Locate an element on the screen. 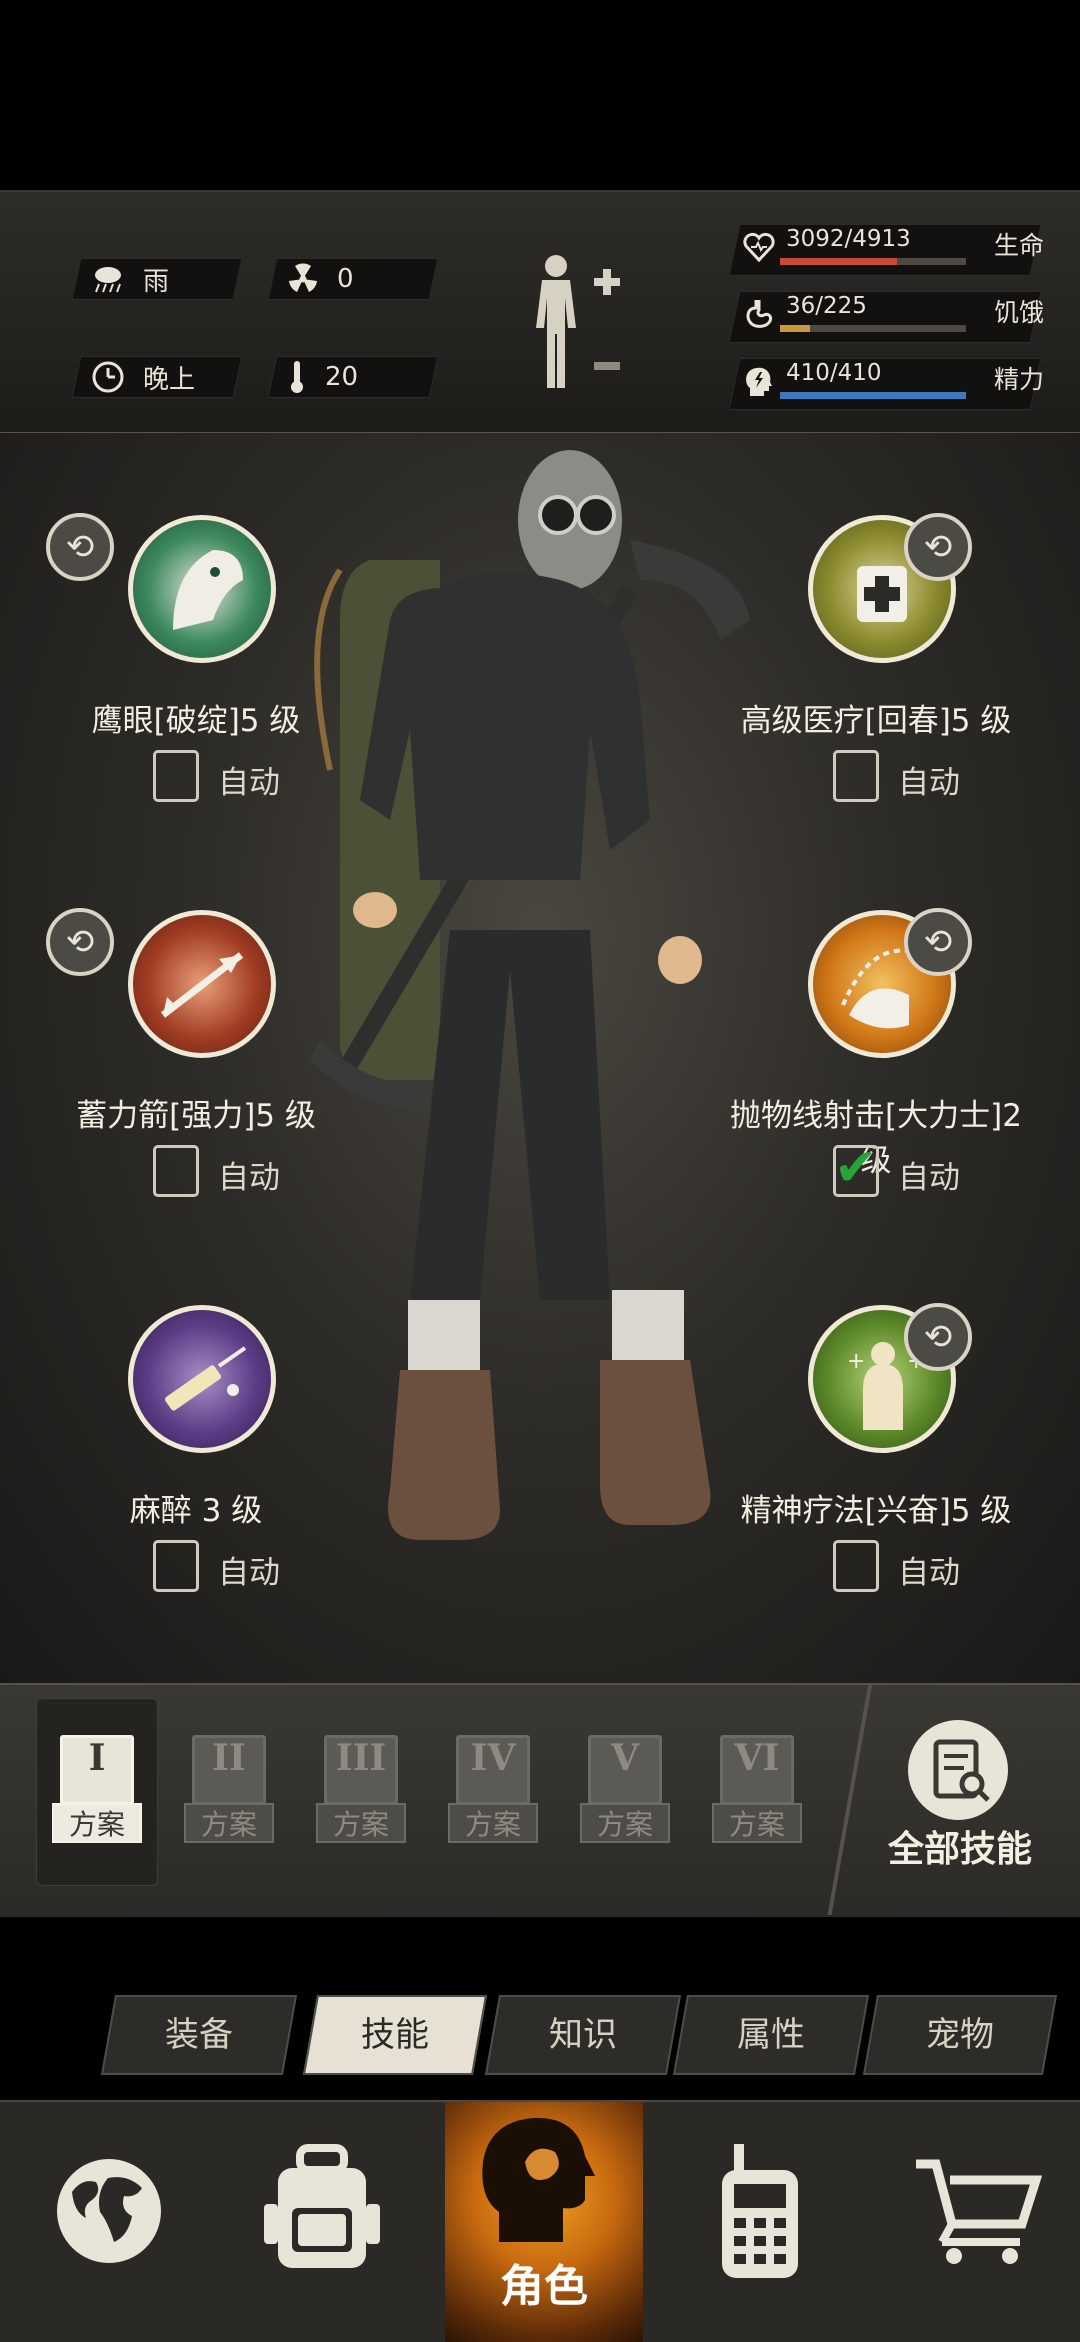  health-value: 3092/4913 is located at coordinates (848, 239).